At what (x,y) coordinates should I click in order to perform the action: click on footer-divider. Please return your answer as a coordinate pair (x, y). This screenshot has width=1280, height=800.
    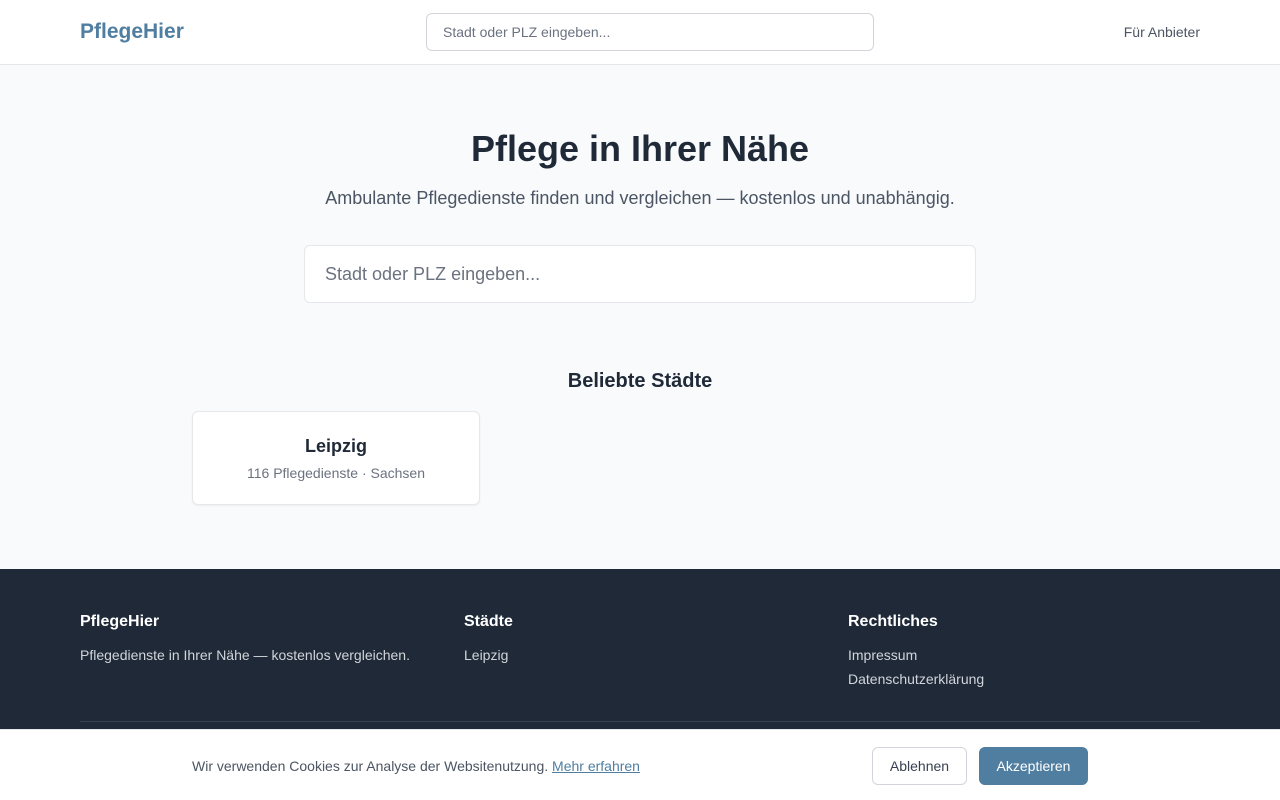
    Looking at the image, I should click on (640, 721).